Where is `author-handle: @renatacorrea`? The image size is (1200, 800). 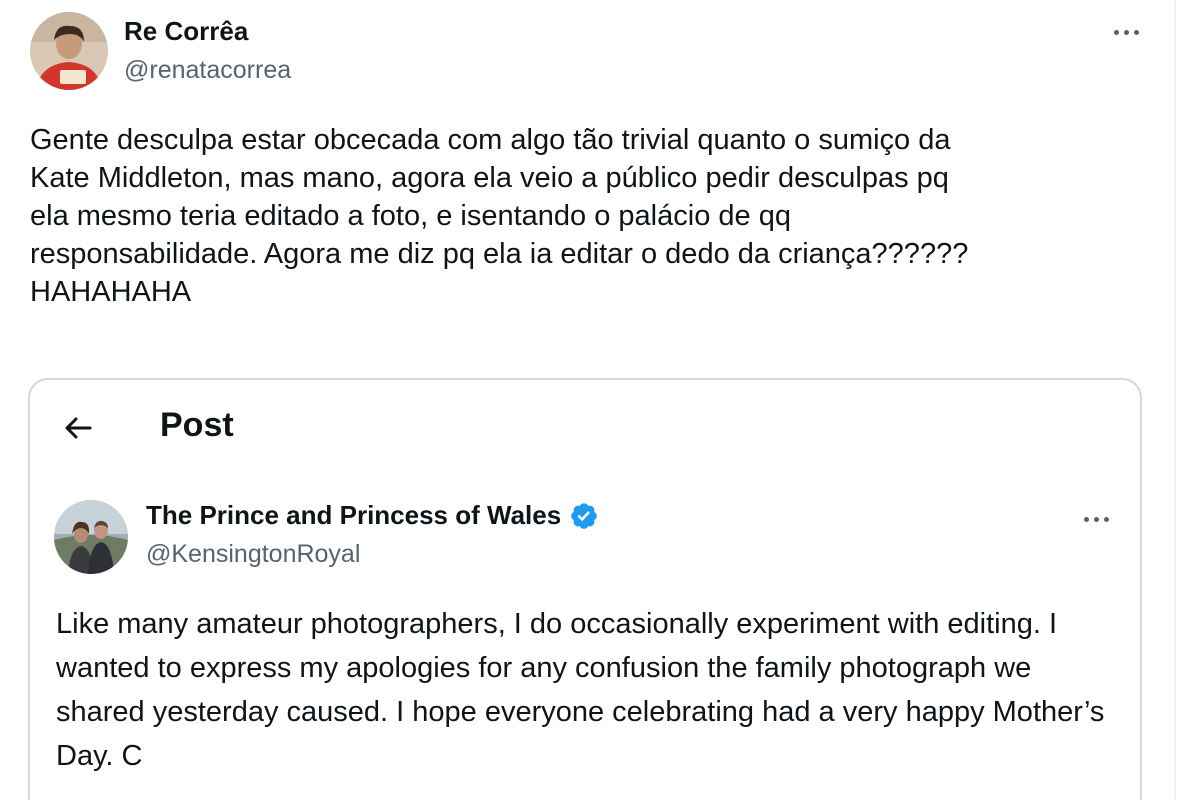
author-handle: @renatacorrea is located at coordinates (207, 70).